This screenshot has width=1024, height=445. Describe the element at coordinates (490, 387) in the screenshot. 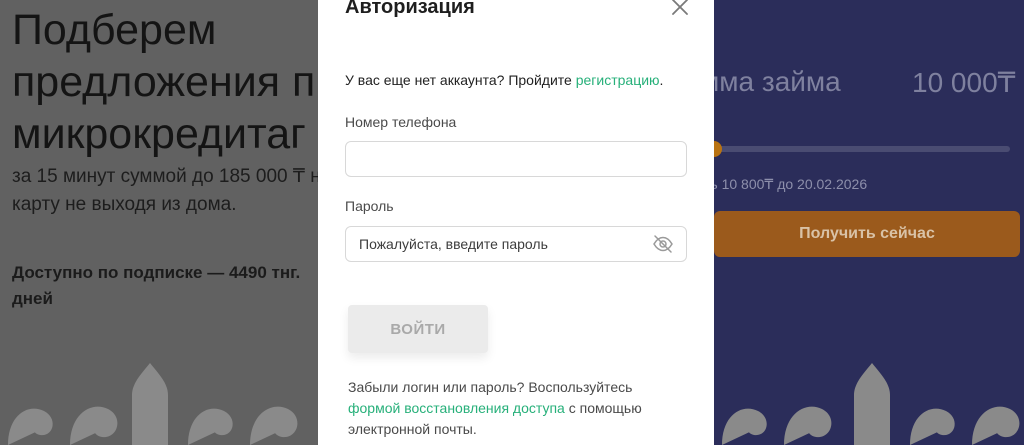

I see `recovery-note-prefix: Забыли логин или пароль? Воспользуйтесь` at that location.